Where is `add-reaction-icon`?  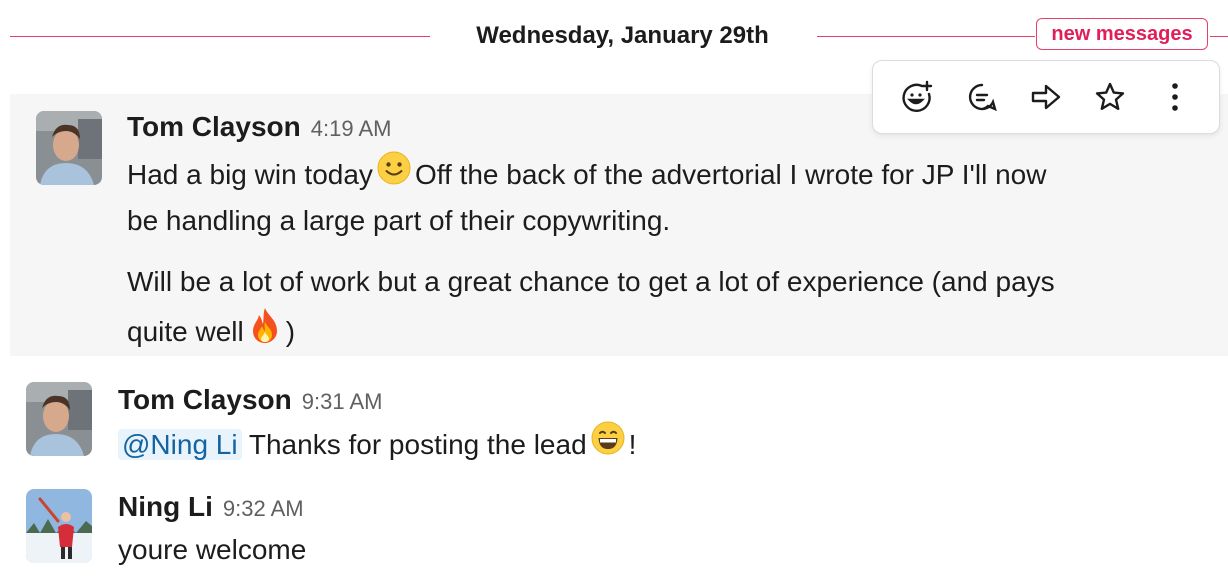 add-reaction-icon is located at coordinates (917, 97).